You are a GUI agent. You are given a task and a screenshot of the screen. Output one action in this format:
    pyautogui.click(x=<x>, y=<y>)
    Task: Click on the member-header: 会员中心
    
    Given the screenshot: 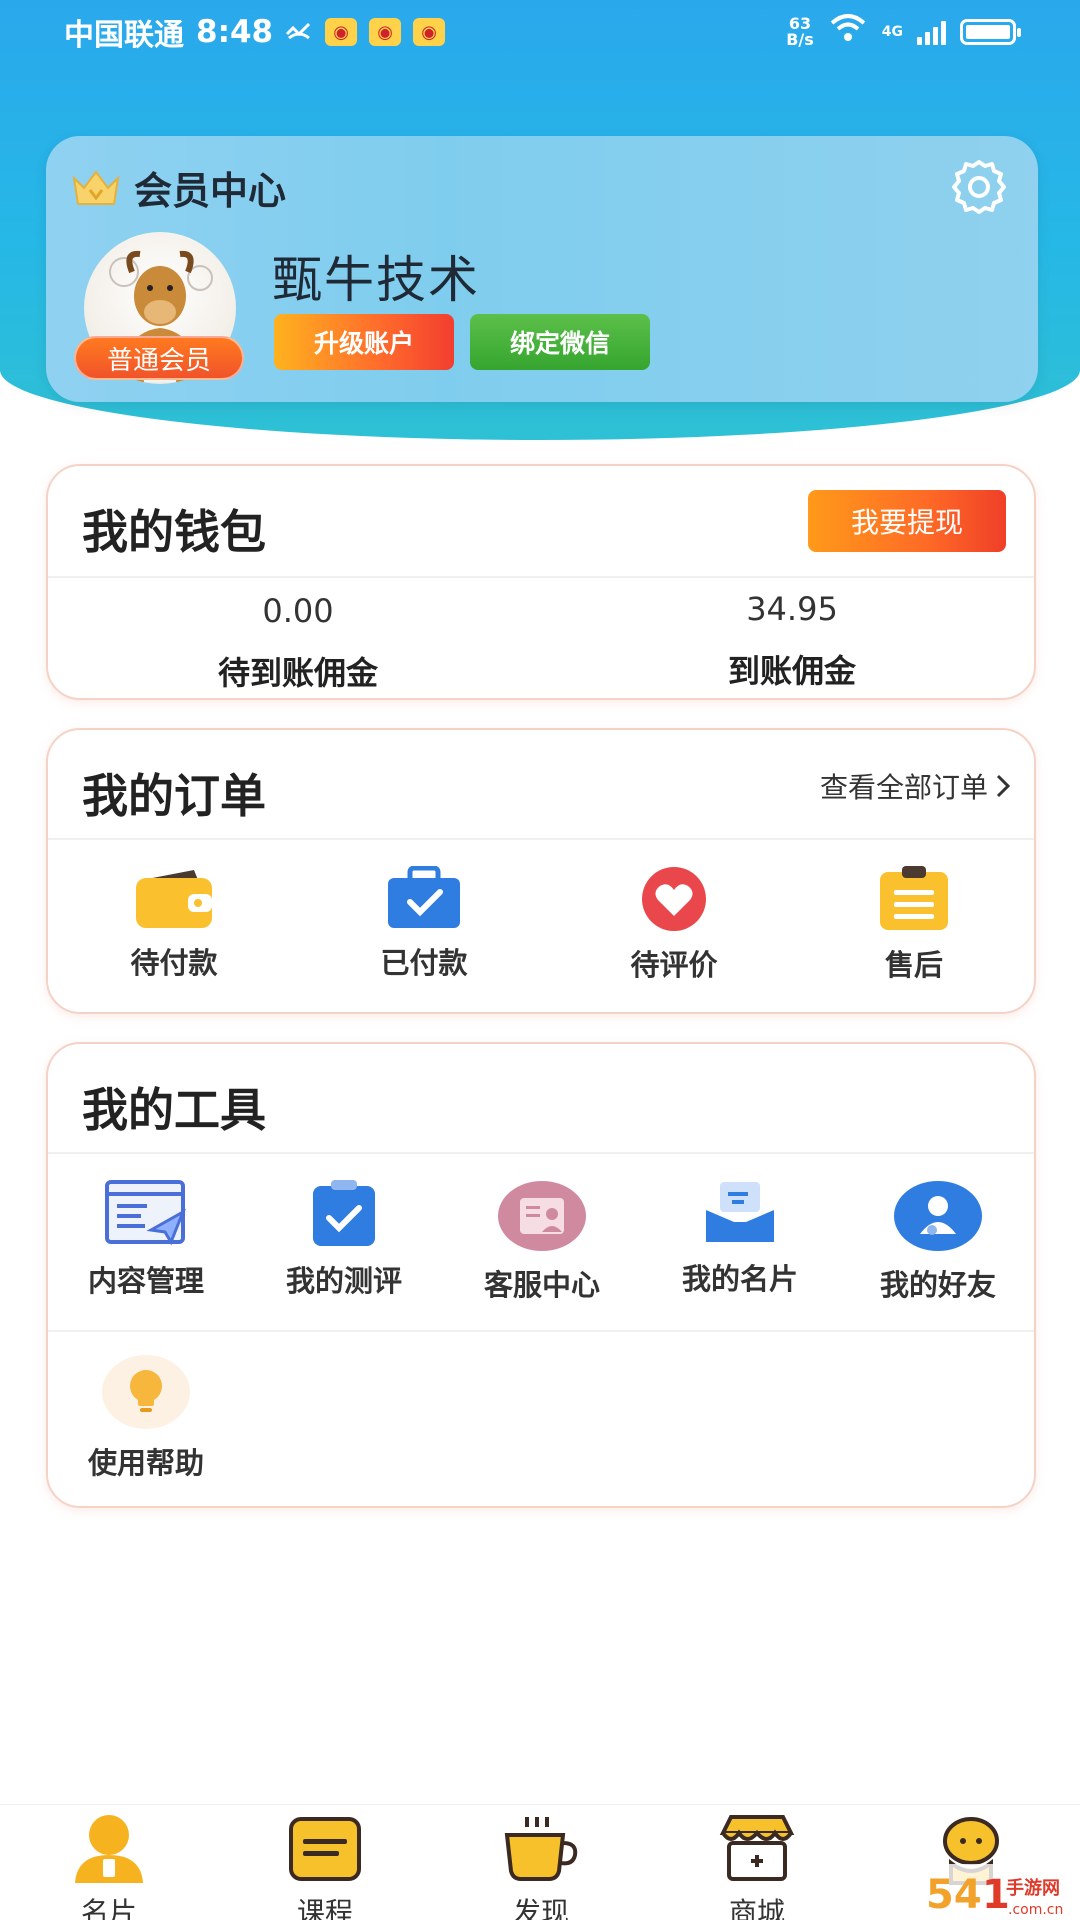 What is the action you would take?
    pyautogui.click(x=178, y=187)
    